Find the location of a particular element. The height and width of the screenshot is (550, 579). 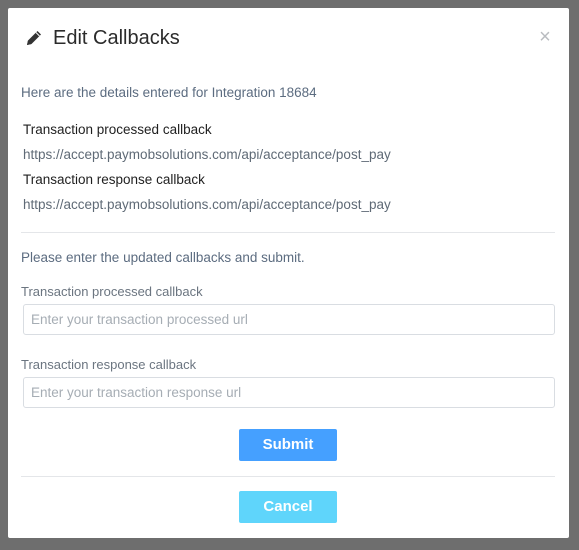

submit-button: Submit is located at coordinates (288, 445).